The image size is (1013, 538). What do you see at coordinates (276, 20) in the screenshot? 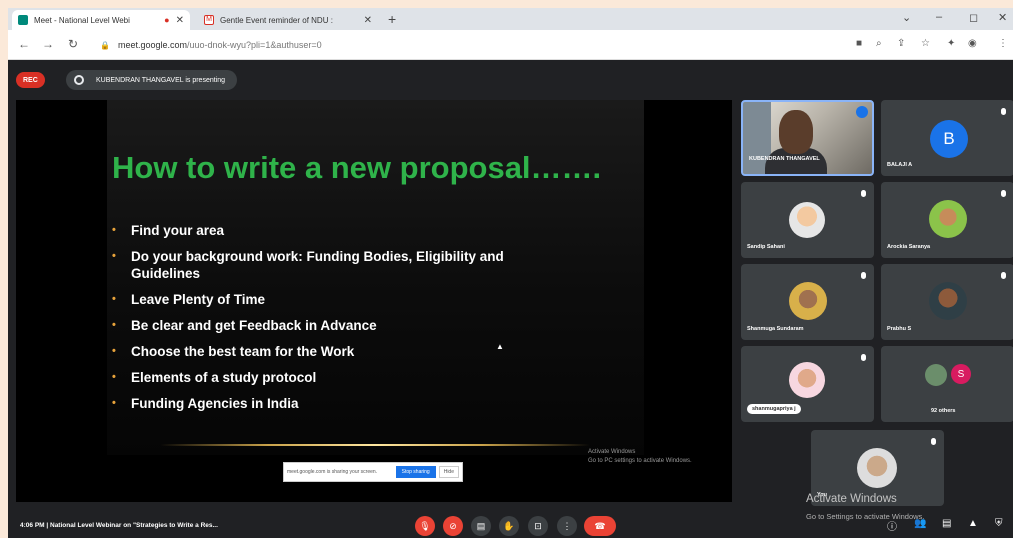
I see `tab-title: Gentle Event reminder of NDU :` at bounding box center [276, 20].